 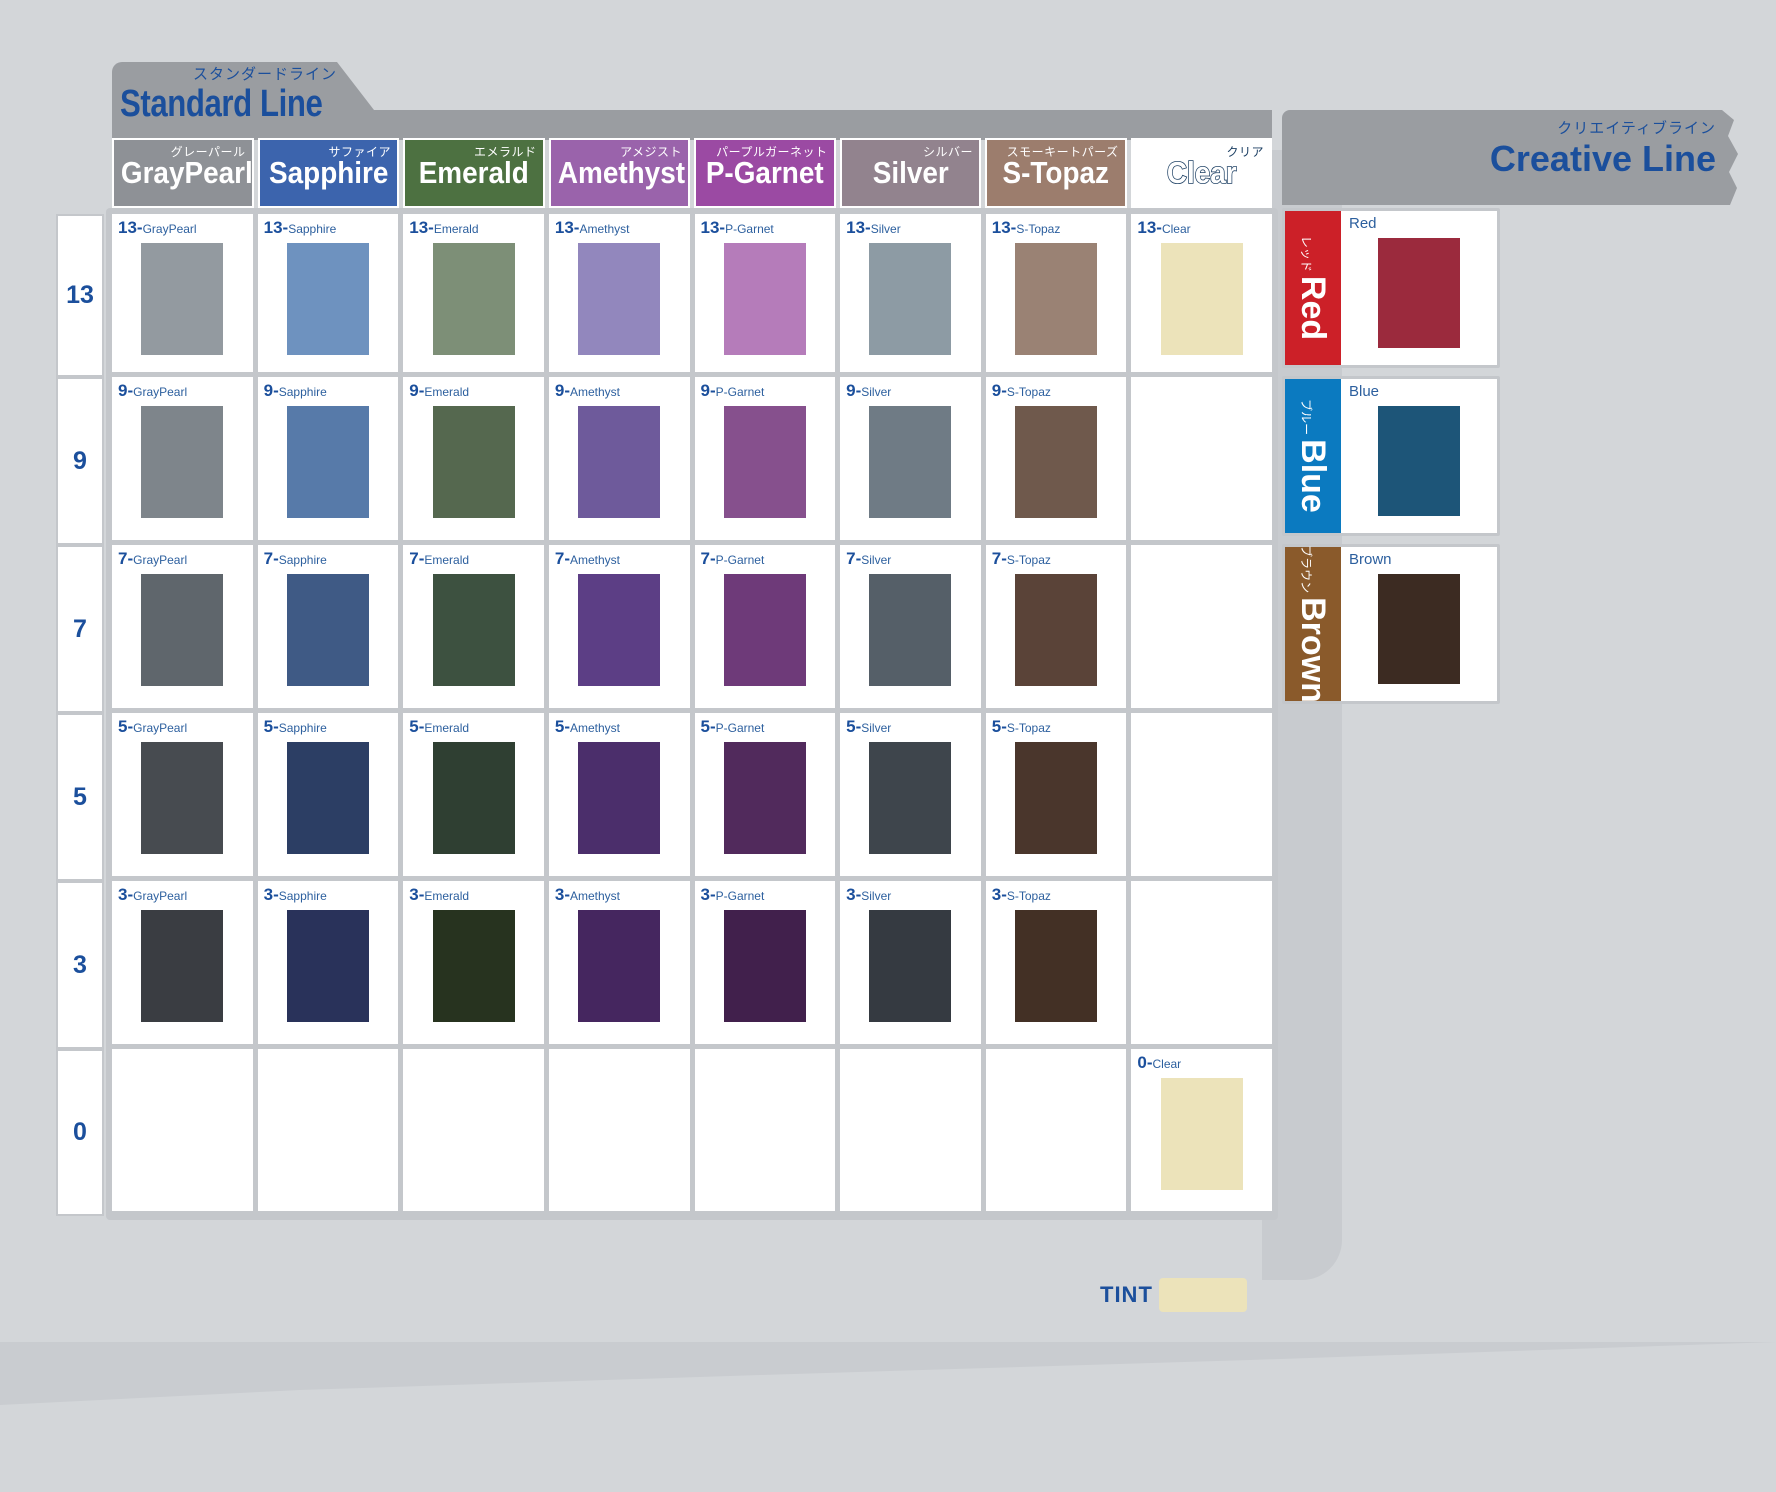 I want to click on swatch-cell-7-p-garnet: 7-P-Garnet, so click(x=765, y=626).